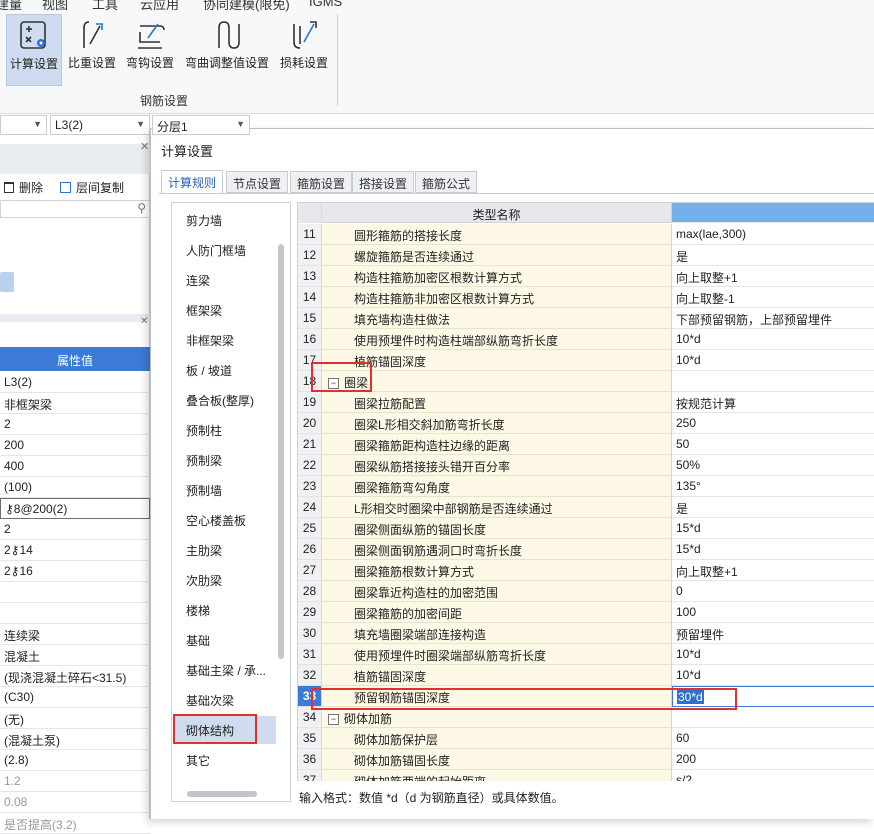  I want to click on tab-lap-settings: 搭接设置, so click(383, 182).